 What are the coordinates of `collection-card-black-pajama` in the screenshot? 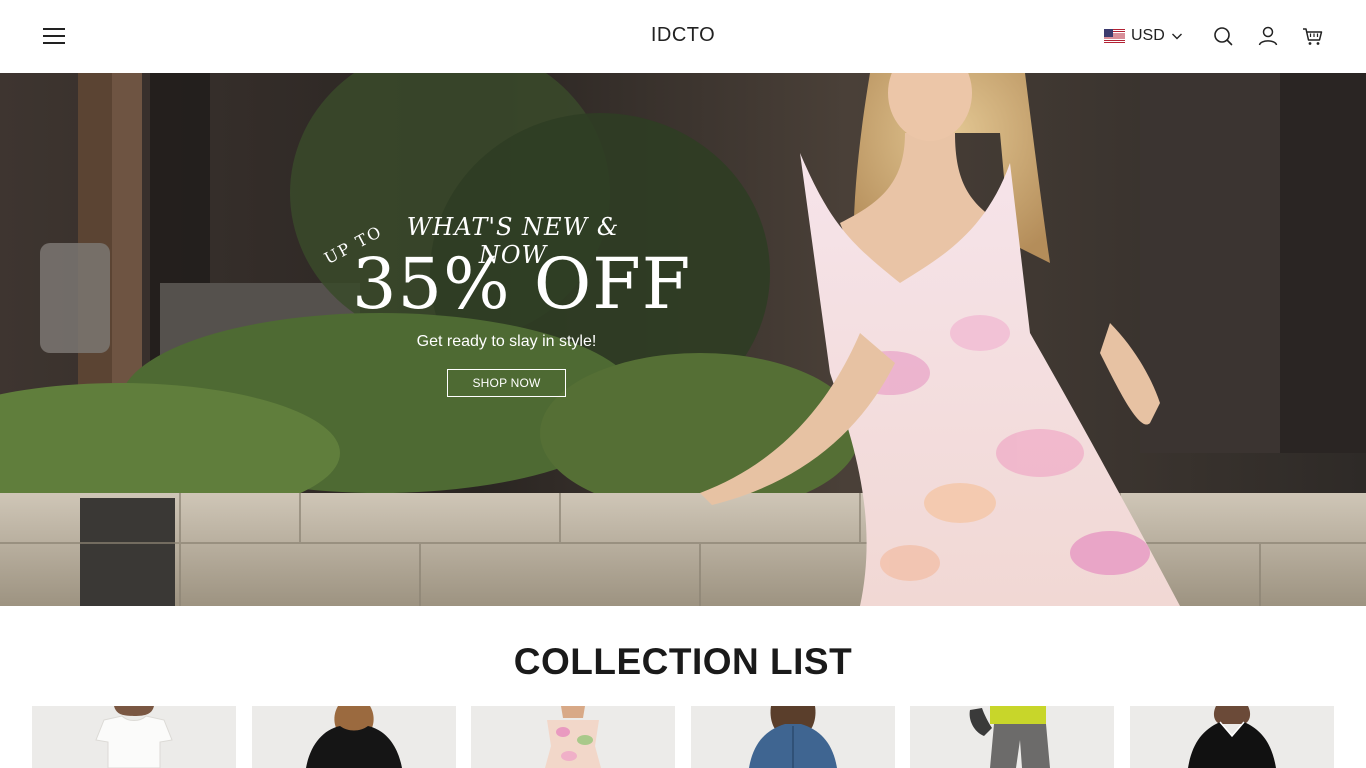 It's located at (1232, 737).